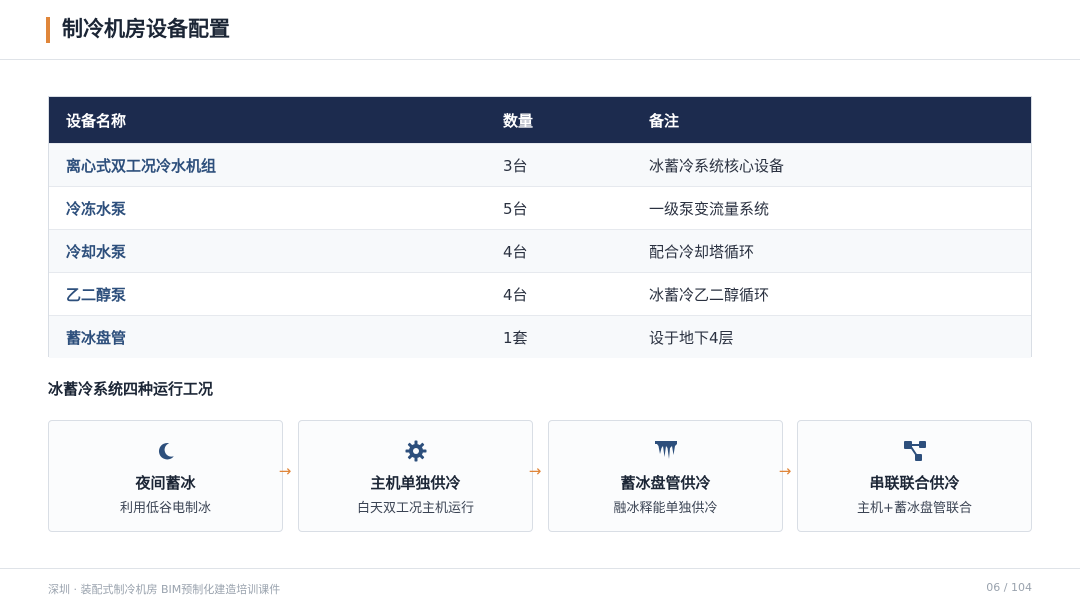 This screenshot has width=1080, height=608. Describe the element at coordinates (48, 30) in the screenshot. I see `title-accent-bar` at that location.